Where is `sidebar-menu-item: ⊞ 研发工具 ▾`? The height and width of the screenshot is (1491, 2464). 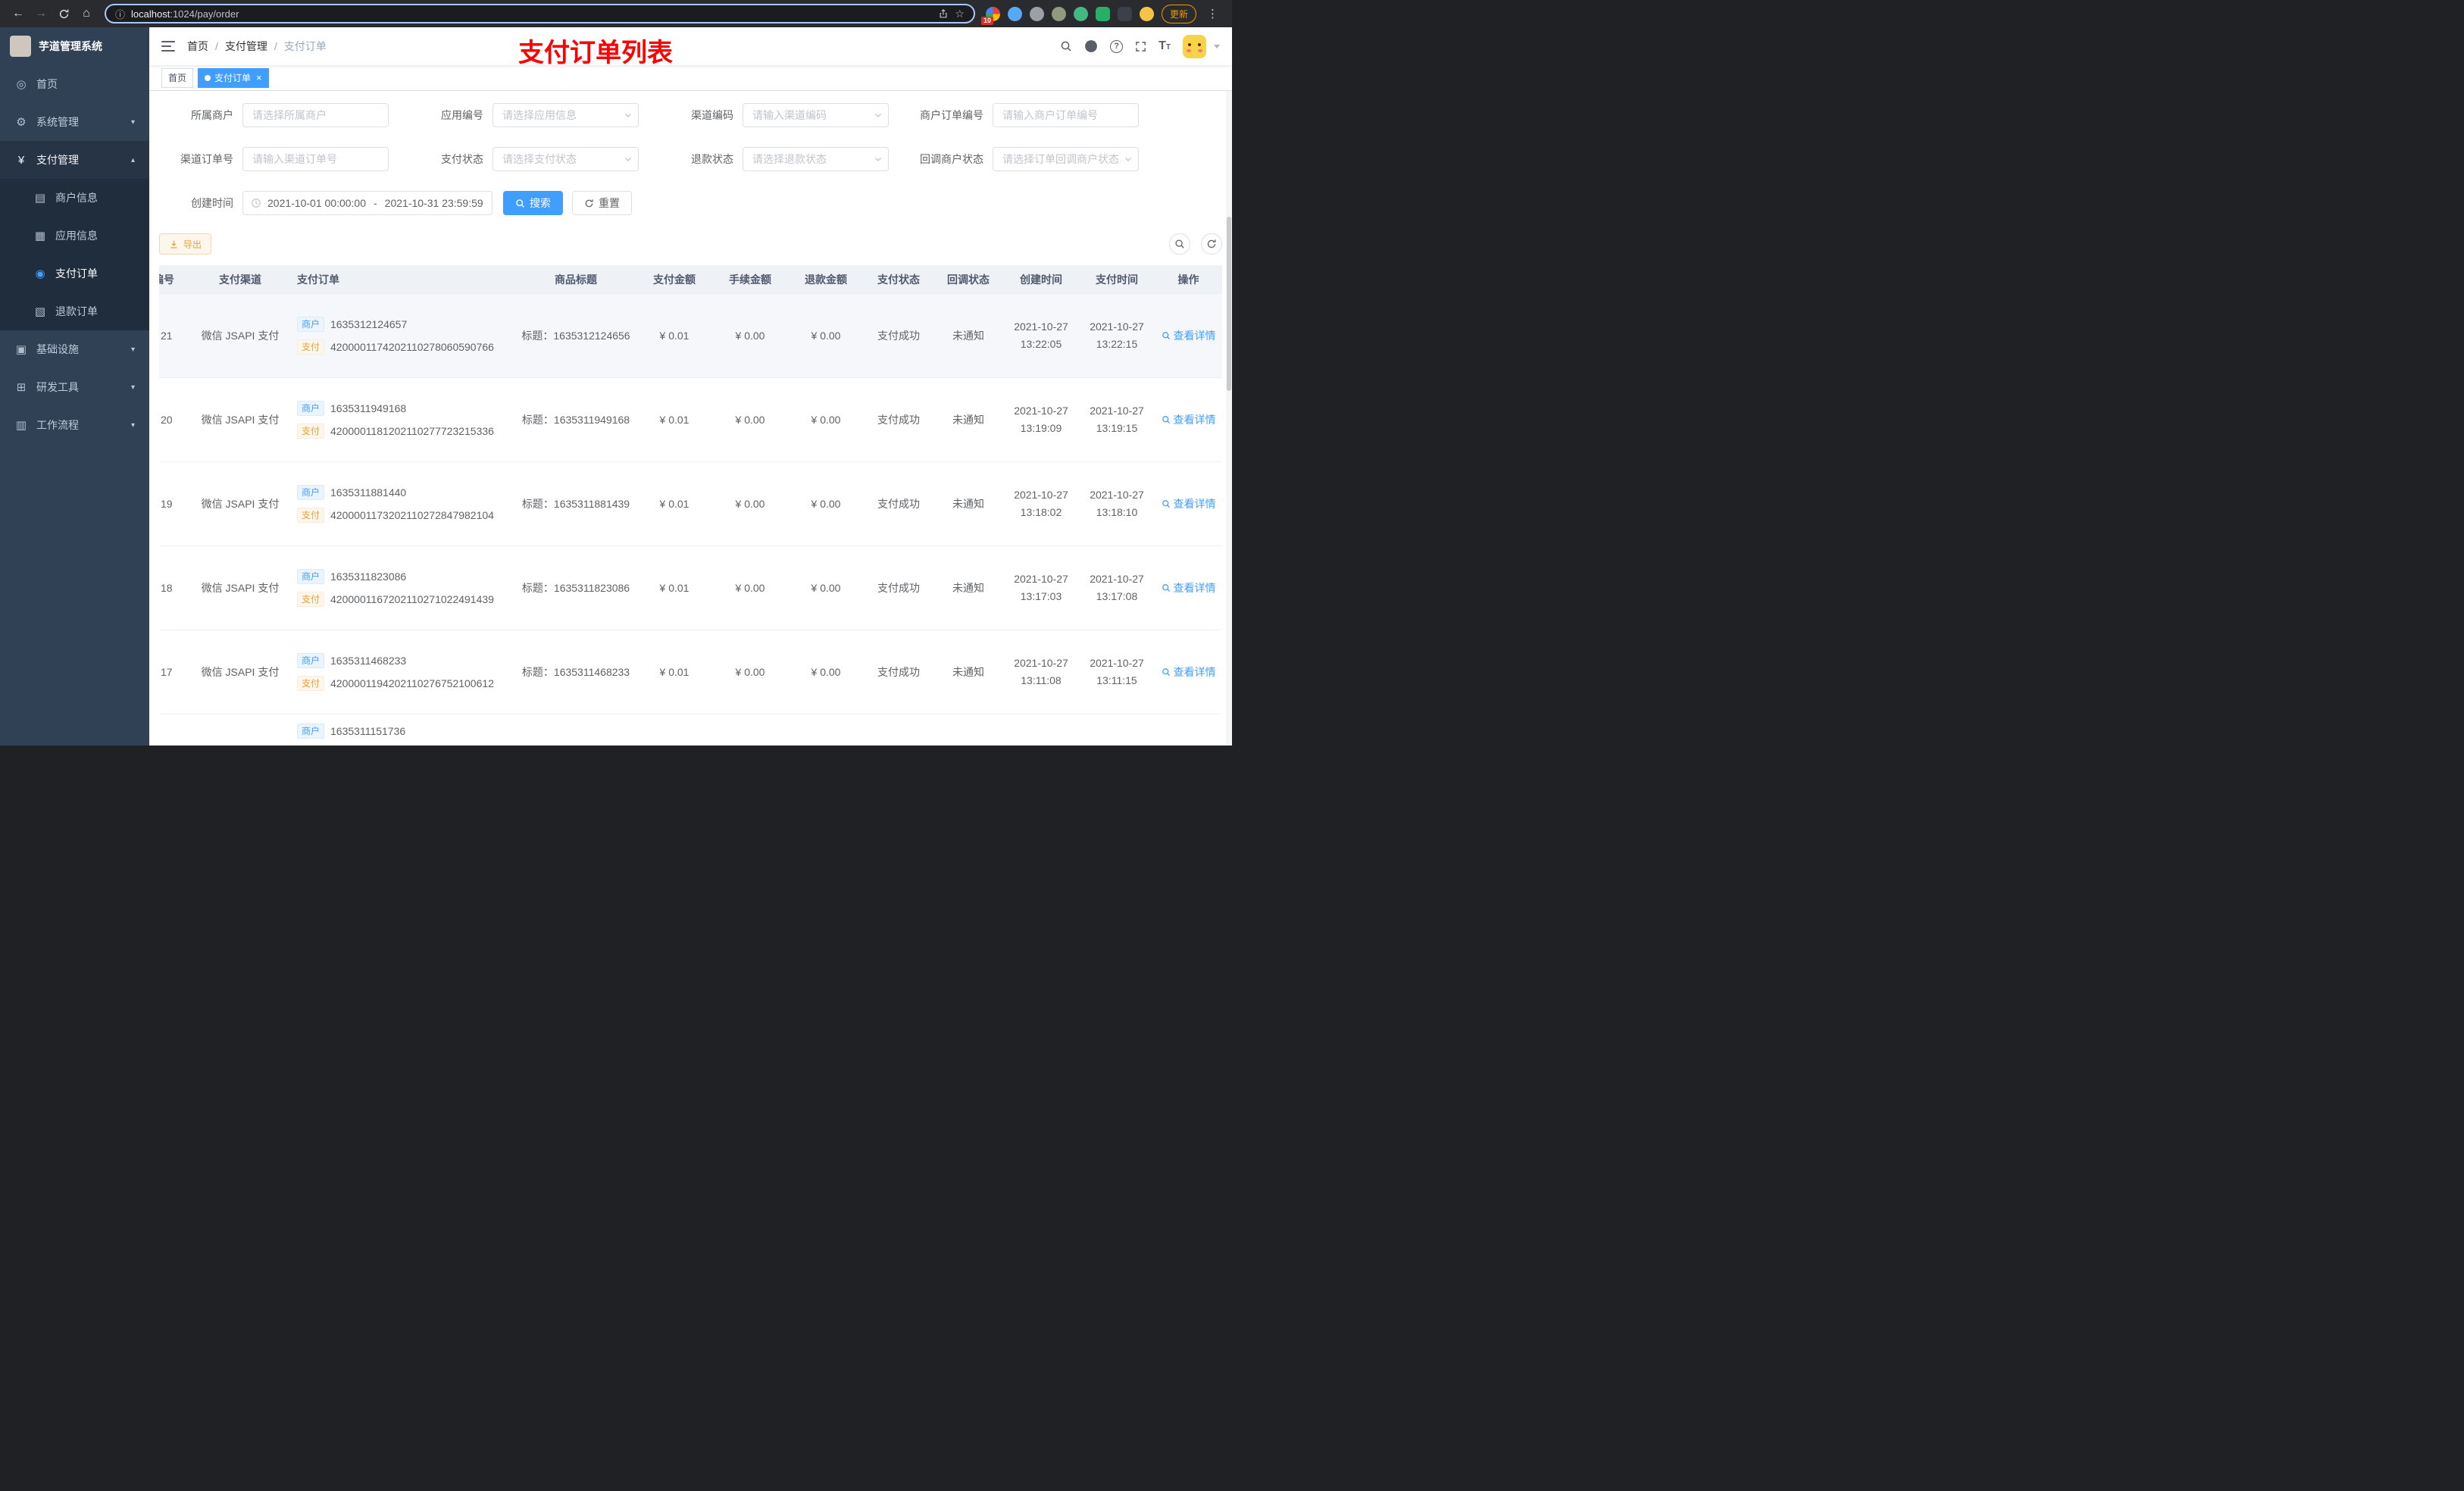
sidebar-menu-item: ⊞ 研发工具 ▾ is located at coordinates (74, 387).